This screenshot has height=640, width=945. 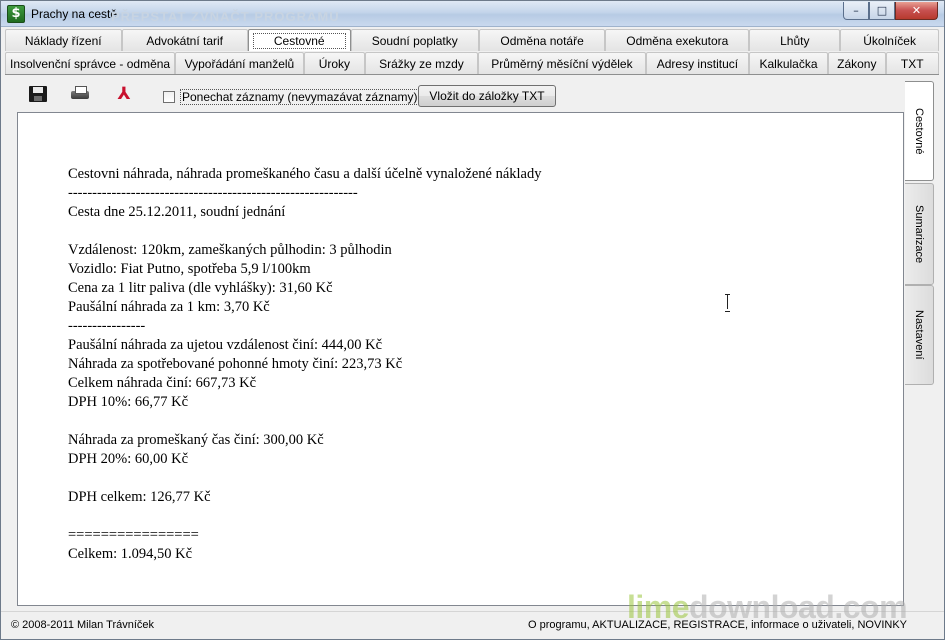 What do you see at coordinates (421, 63) in the screenshot?
I see `tab-srazky-ze-mzdy: Srážky ze mzdy` at bounding box center [421, 63].